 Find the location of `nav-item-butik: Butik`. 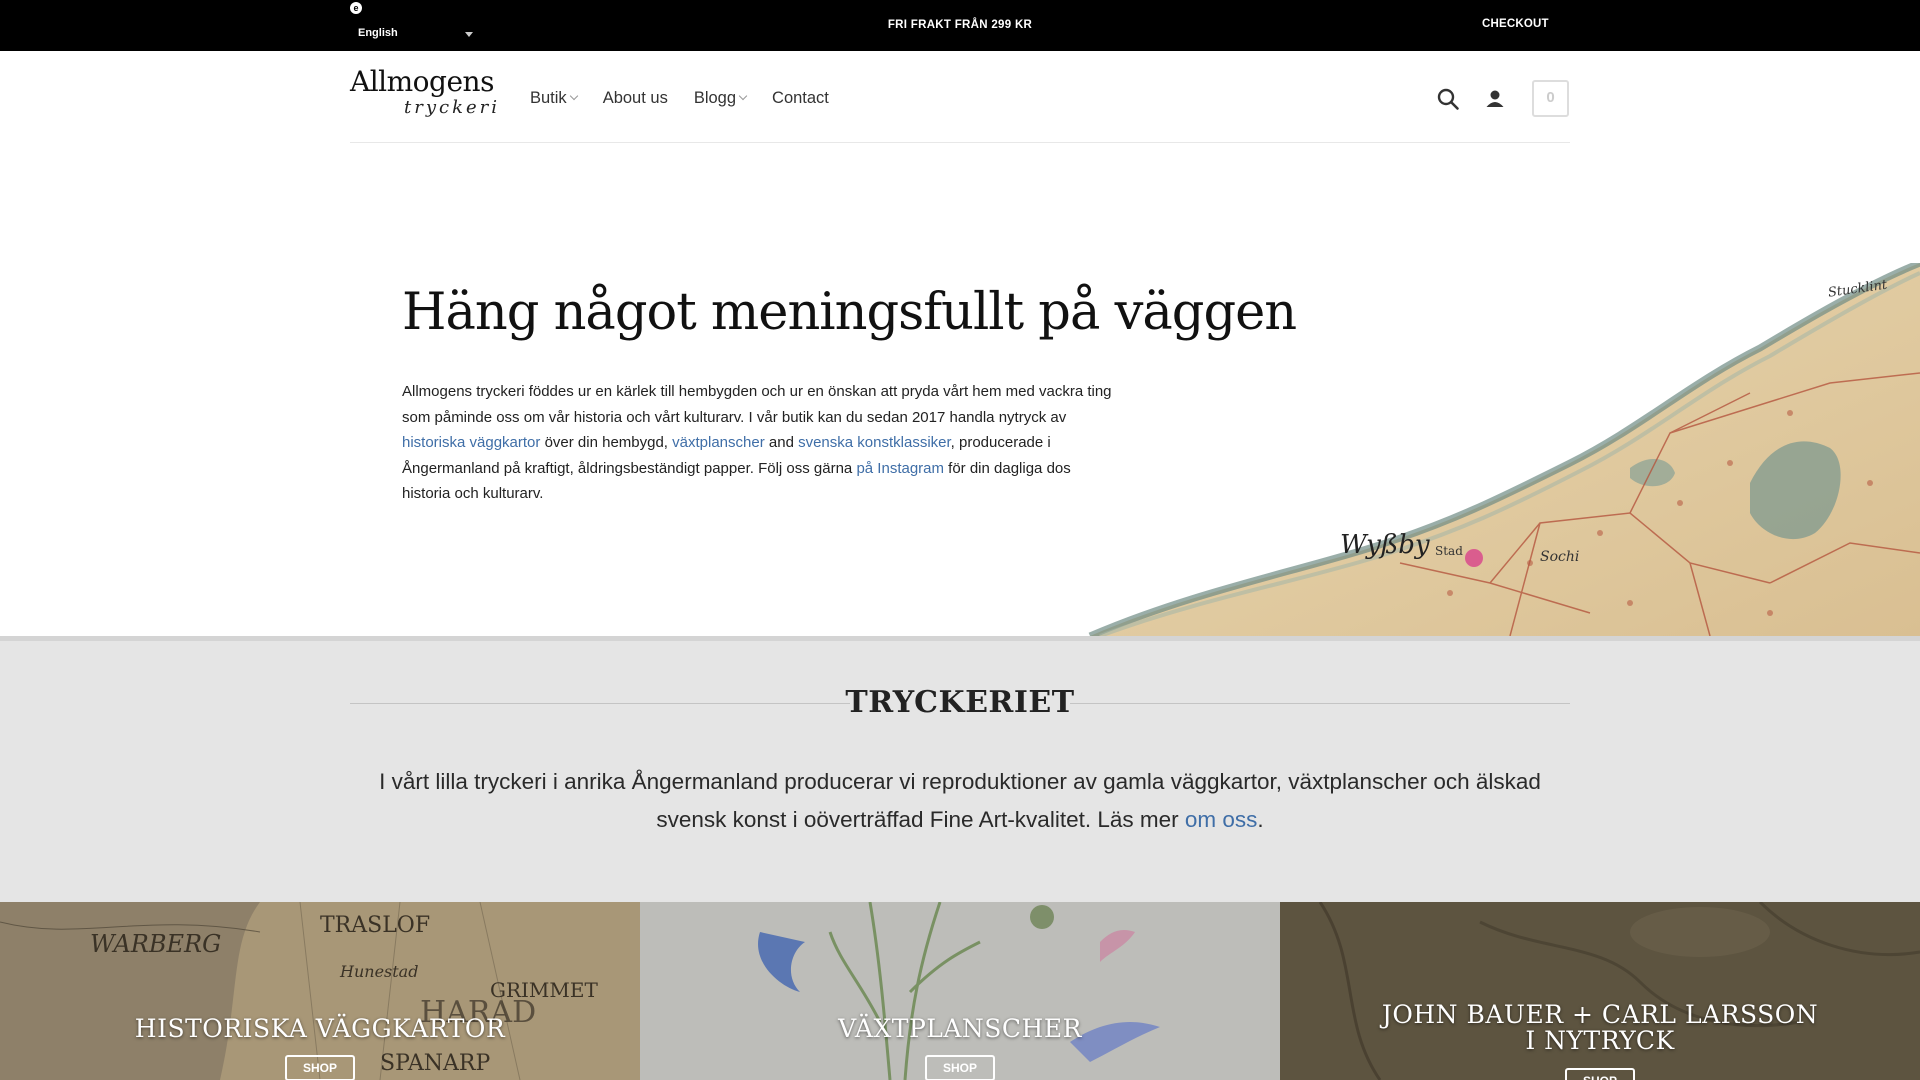

nav-item-butik: Butik is located at coordinates (554, 98).